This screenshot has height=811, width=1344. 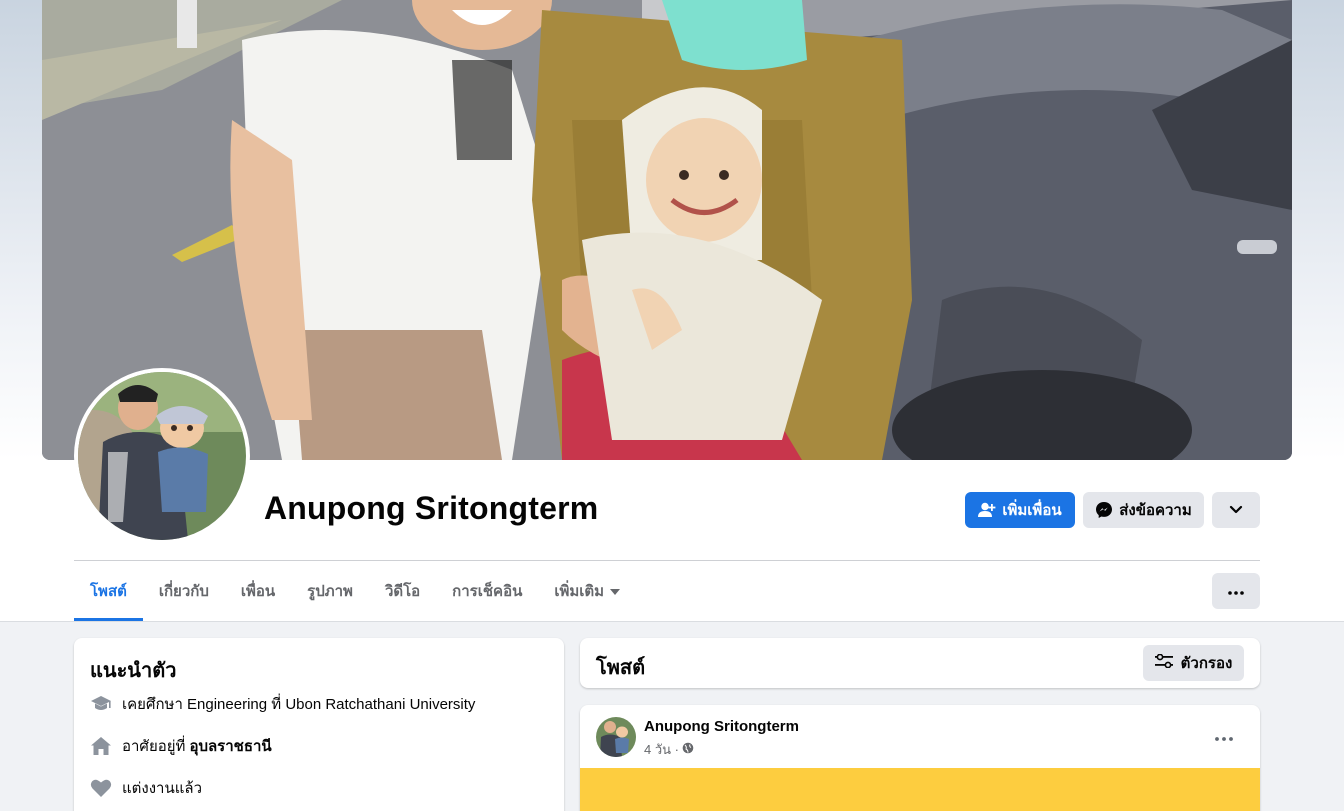 I want to click on tab-label: การเช็คอิน, so click(x=487, y=591).